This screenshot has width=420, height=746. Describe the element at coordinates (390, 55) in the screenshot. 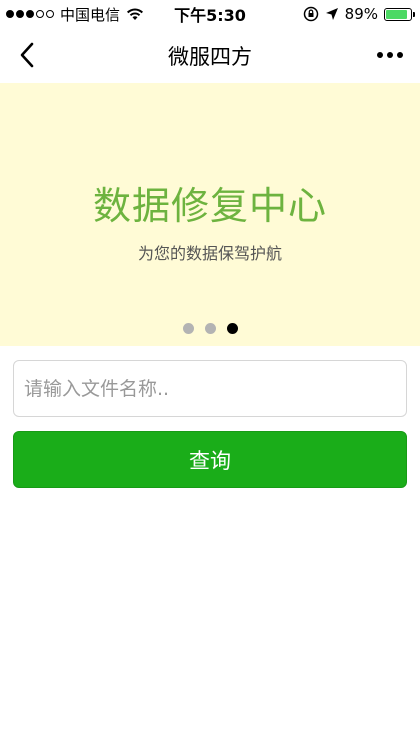

I see `more-button` at that location.